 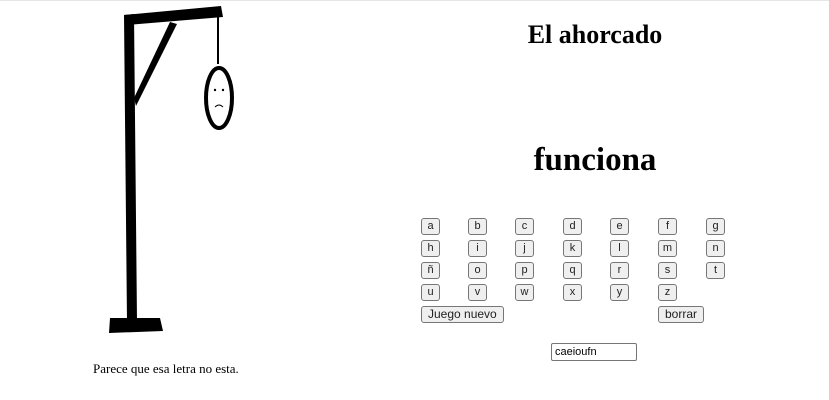 I want to click on letter-button: w, so click(x=524, y=292).